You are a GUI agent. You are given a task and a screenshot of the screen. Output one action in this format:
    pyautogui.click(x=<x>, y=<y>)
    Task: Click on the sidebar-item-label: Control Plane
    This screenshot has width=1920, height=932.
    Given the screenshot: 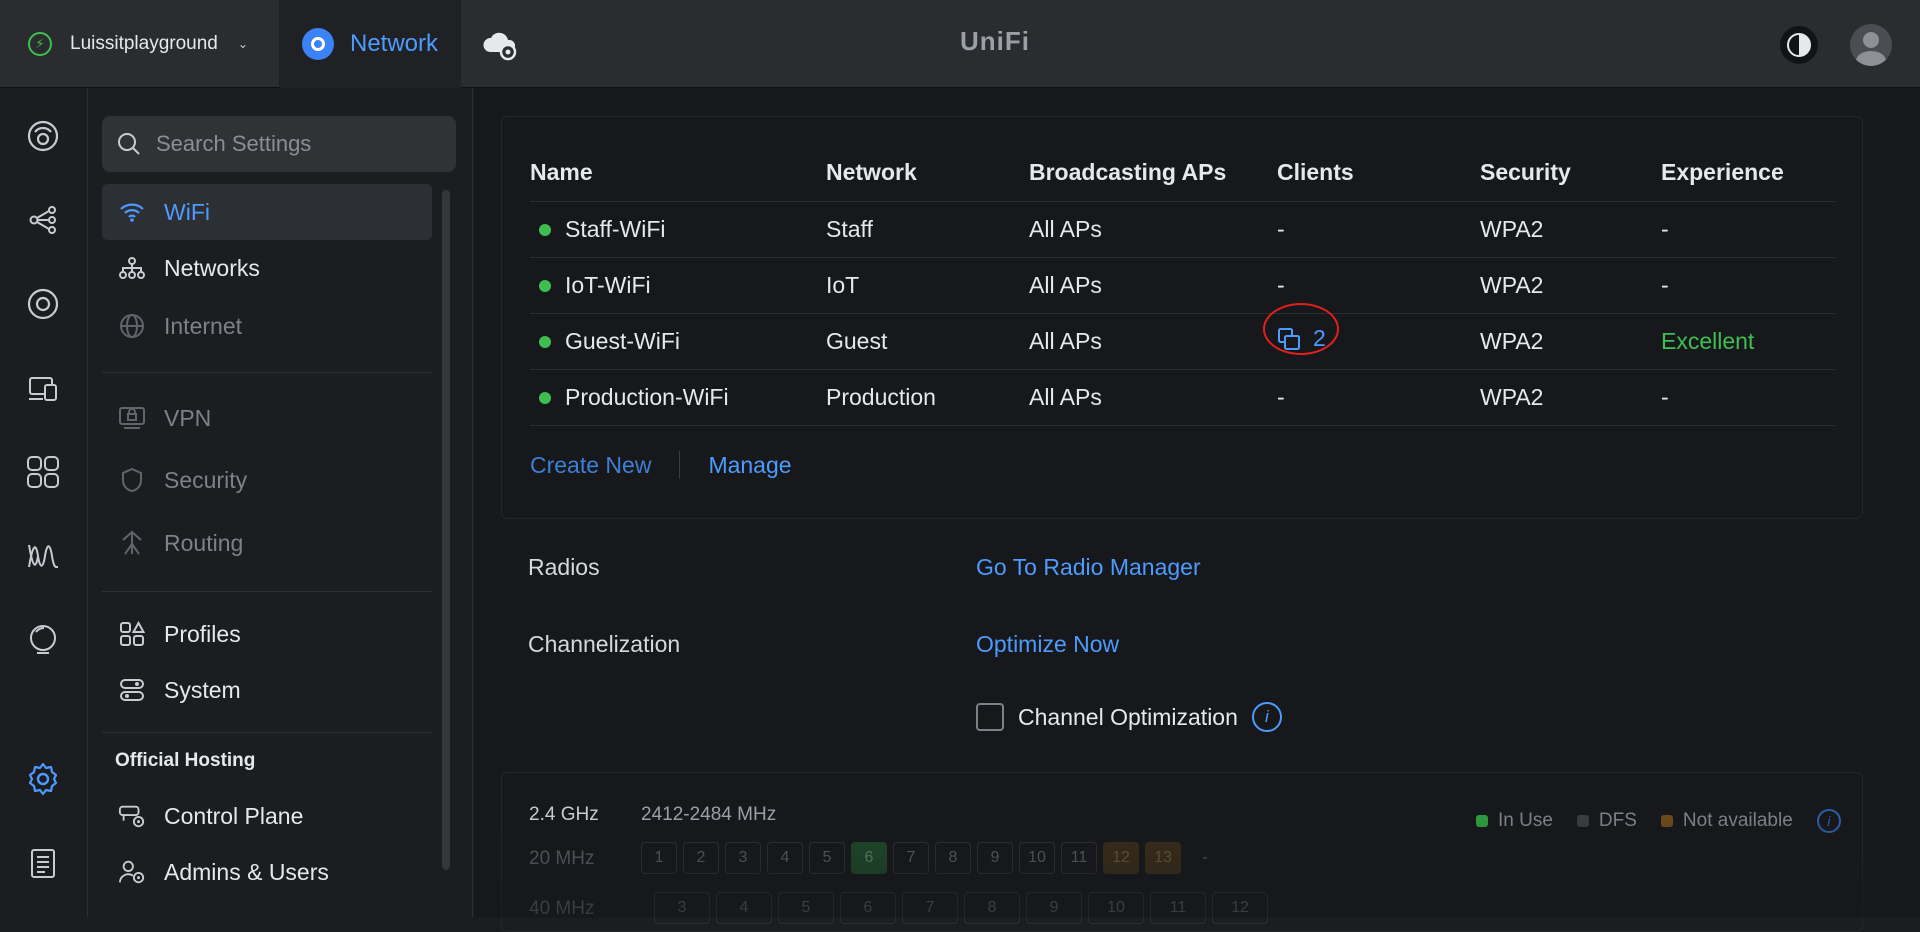 What is the action you would take?
    pyautogui.click(x=234, y=815)
    